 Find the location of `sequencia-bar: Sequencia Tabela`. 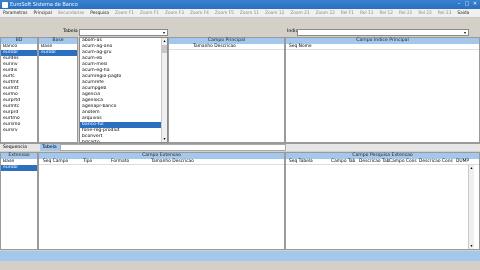

sequencia-bar: Sequencia Tabela is located at coordinates (240, 147).